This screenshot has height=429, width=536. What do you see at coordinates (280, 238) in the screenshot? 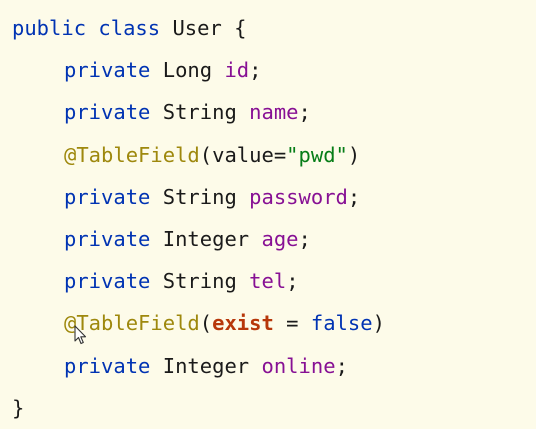
I see `code-token: age` at bounding box center [280, 238].